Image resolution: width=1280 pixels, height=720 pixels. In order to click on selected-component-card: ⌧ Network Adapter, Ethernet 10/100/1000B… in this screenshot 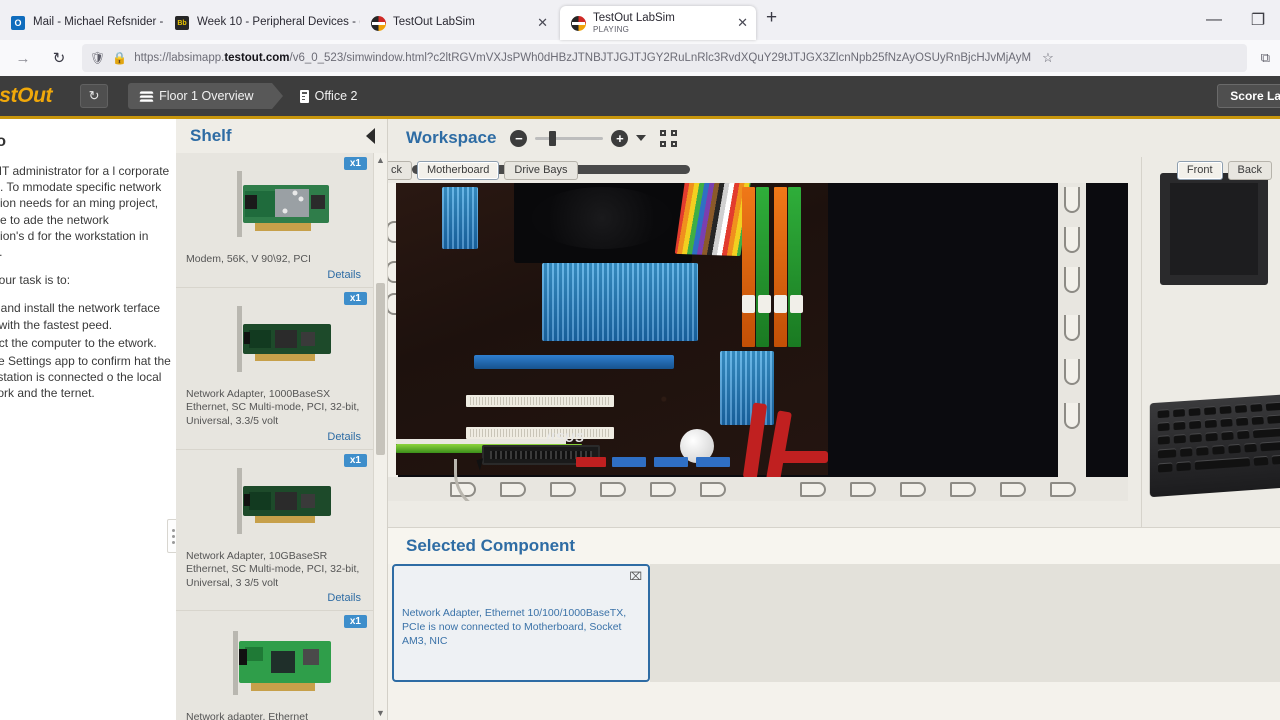, I will do `click(521, 623)`.